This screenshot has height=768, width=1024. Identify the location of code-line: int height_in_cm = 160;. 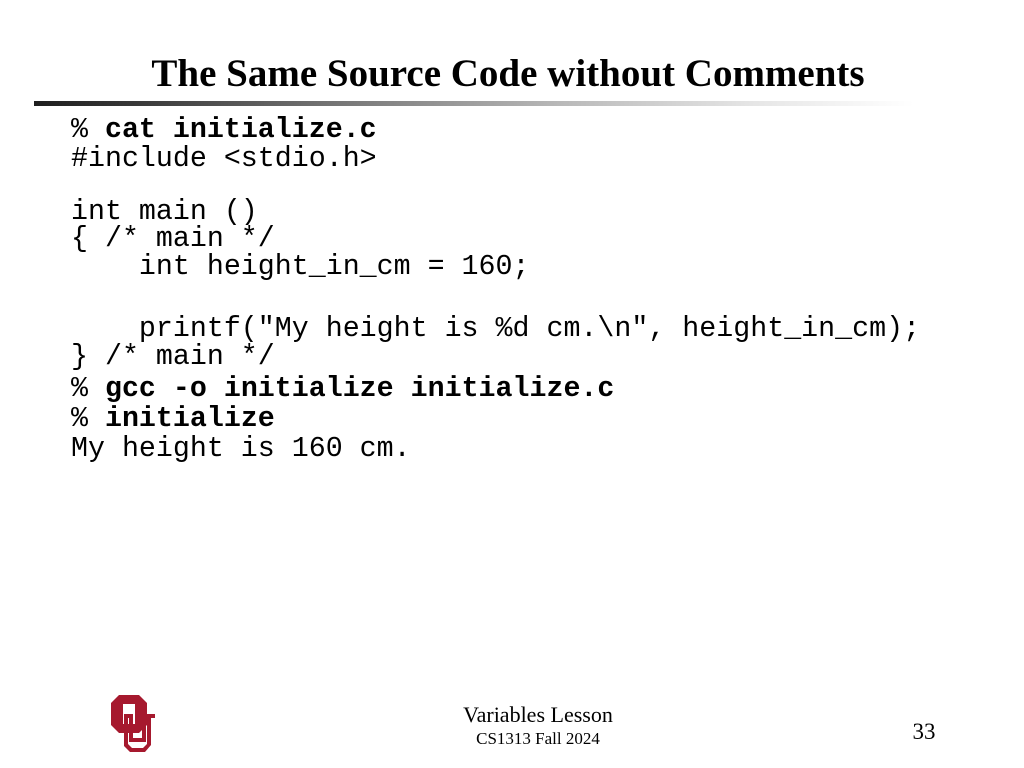
(300, 267).